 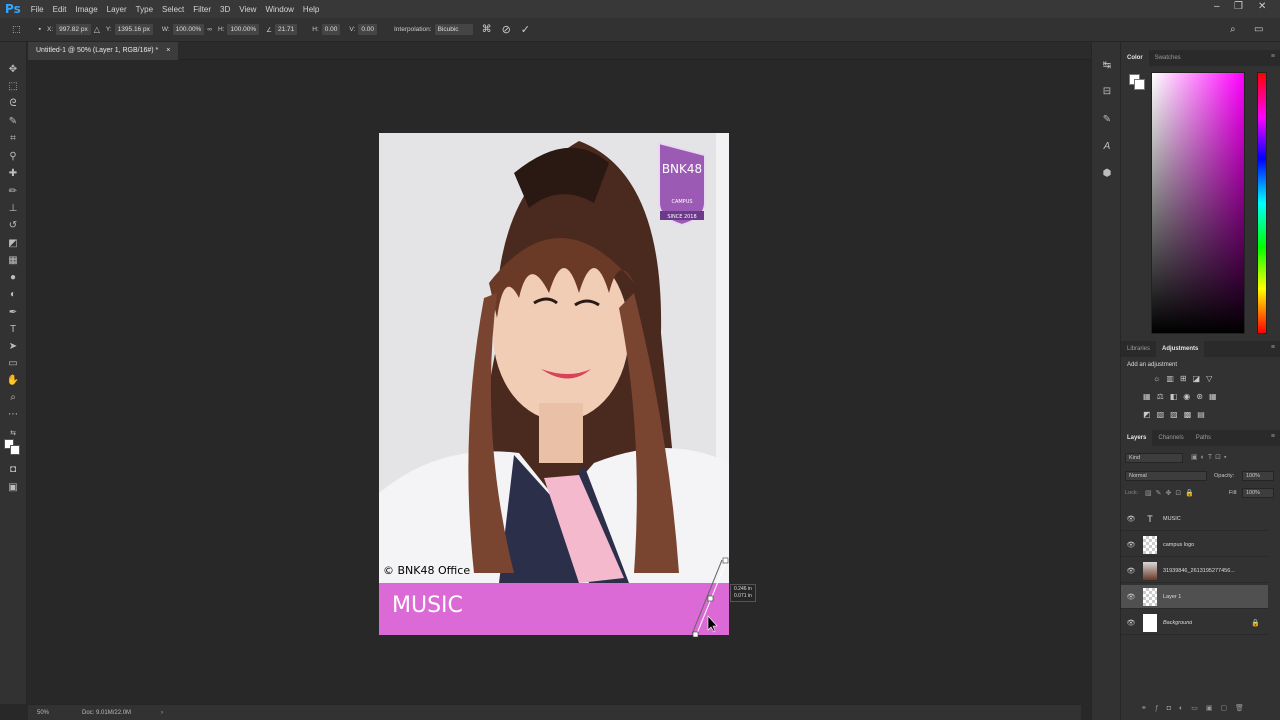 I want to click on menu-help: Help, so click(x=311, y=9).